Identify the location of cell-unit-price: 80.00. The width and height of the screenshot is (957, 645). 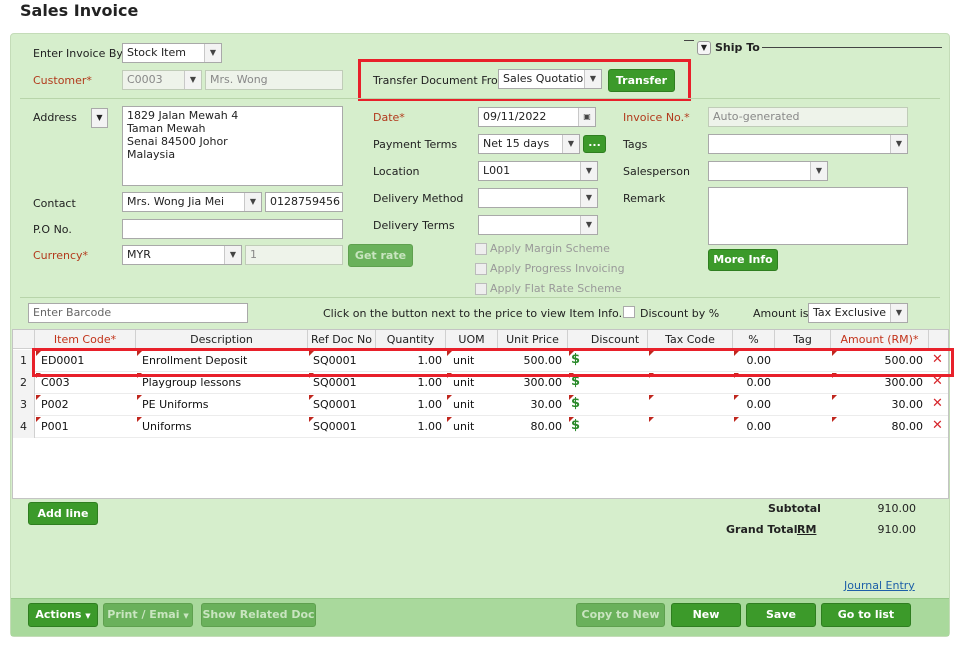
(530, 427).